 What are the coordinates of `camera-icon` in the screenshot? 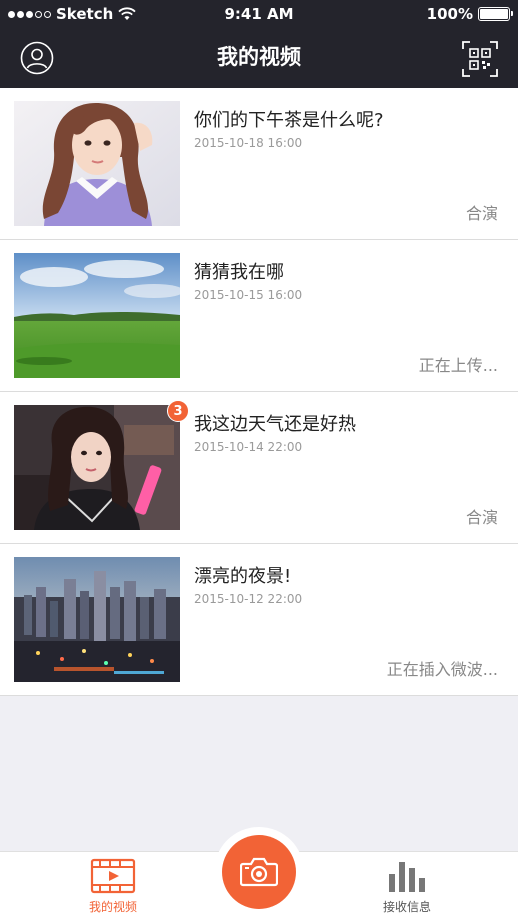 It's located at (259, 872).